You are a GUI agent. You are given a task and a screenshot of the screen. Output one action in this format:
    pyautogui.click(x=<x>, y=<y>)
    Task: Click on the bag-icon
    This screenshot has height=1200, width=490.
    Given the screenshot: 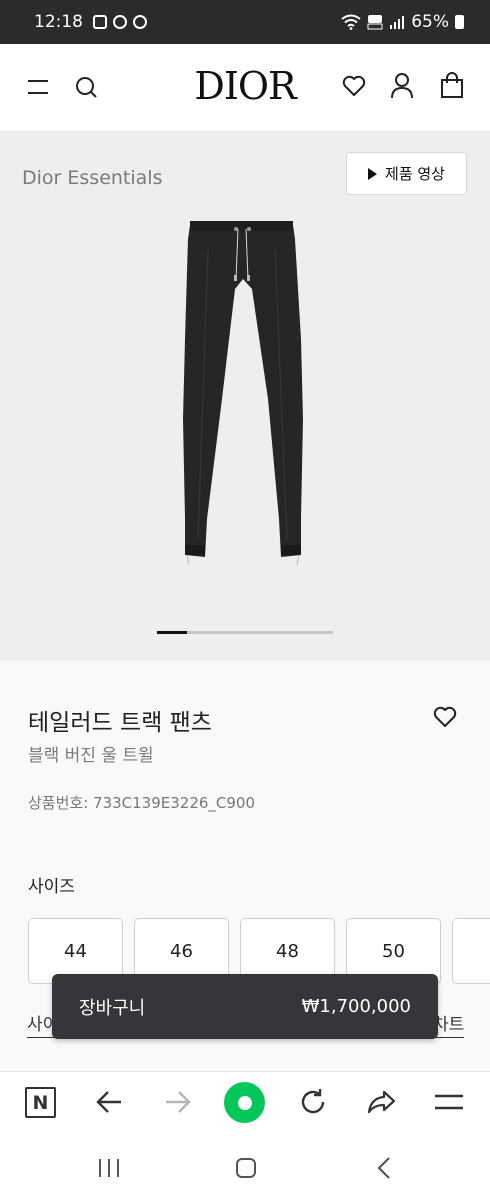 What is the action you would take?
    pyautogui.click(x=452, y=85)
    